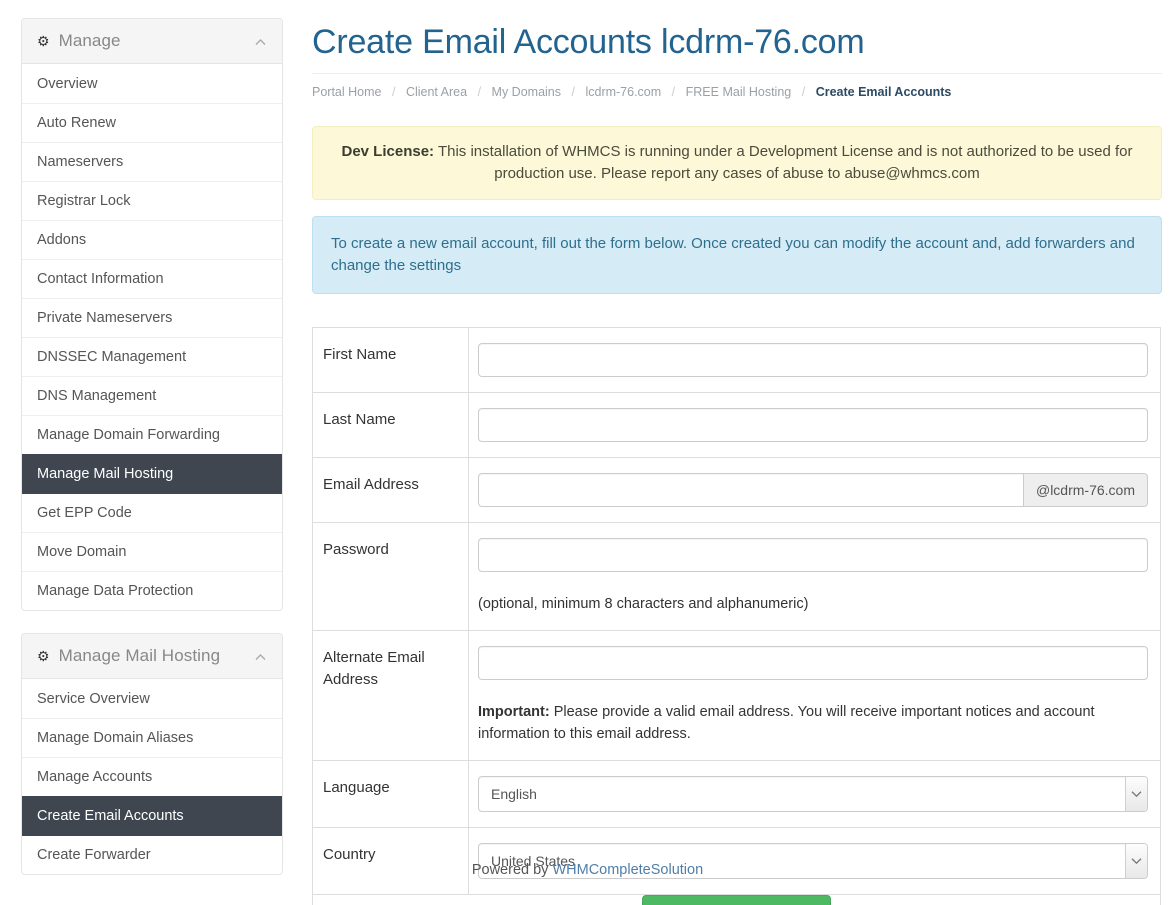  I want to click on form-row-language: Language English, so click(736, 794).